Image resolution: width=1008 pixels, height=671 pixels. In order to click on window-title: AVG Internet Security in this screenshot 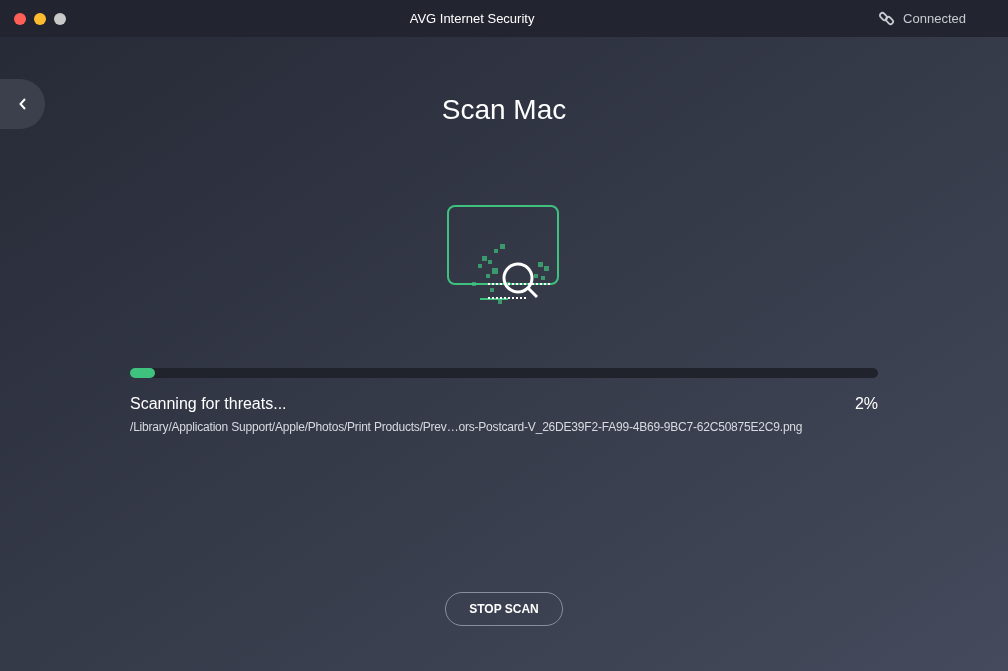, I will do `click(472, 18)`.